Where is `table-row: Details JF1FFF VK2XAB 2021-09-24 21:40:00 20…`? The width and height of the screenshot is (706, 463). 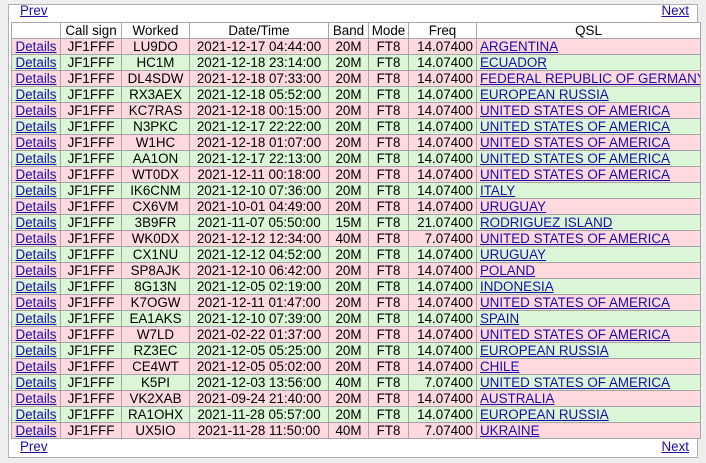
table-row: Details JF1FFF VK2XAB 2021-09-24 21:40:00 20… is located at coordinates (356, 398).